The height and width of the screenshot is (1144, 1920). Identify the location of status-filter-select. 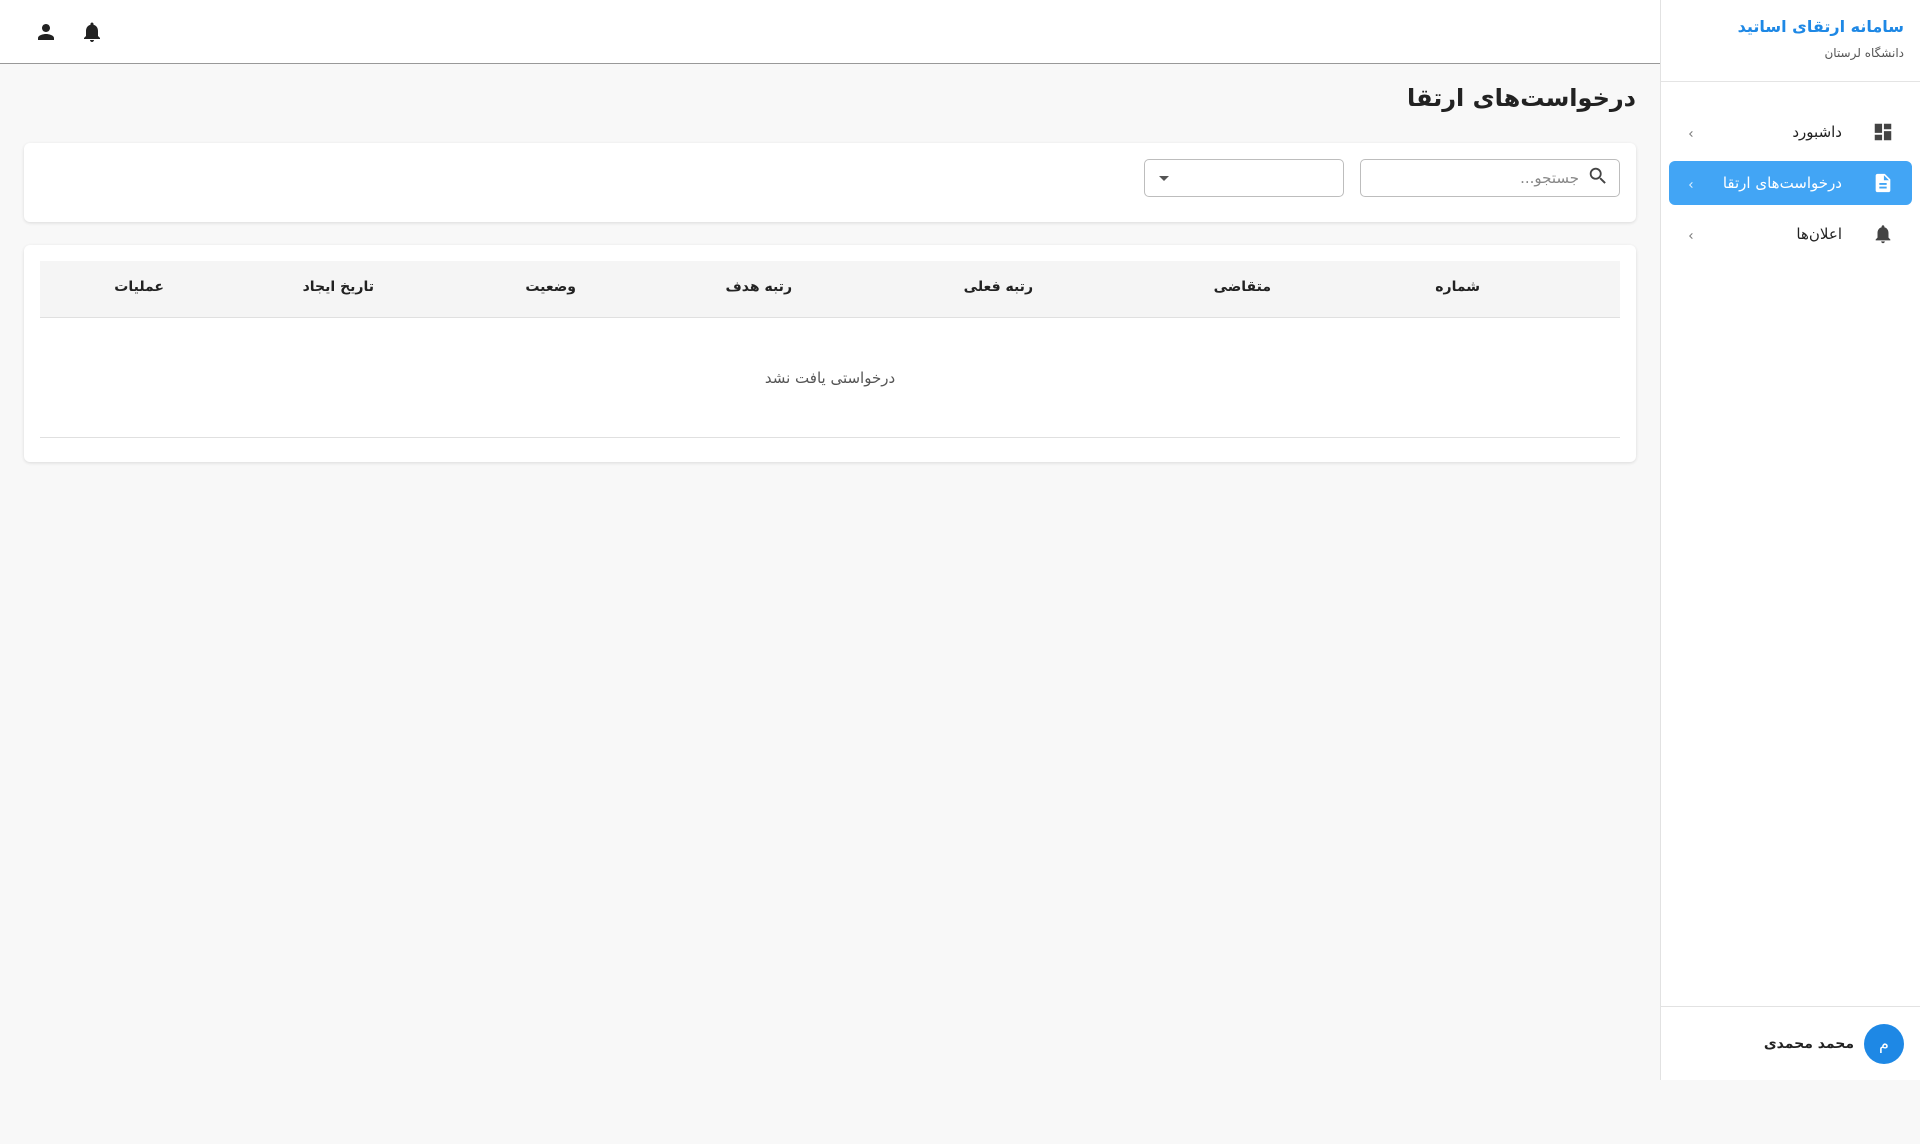
(1244, 178).